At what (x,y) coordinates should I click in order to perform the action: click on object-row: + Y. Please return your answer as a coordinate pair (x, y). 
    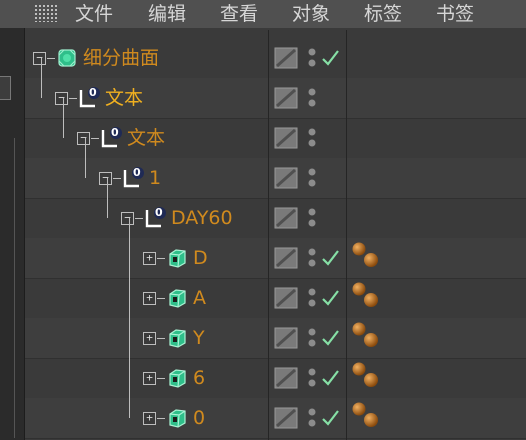
    Looking at the image, I should click on (275, 328).